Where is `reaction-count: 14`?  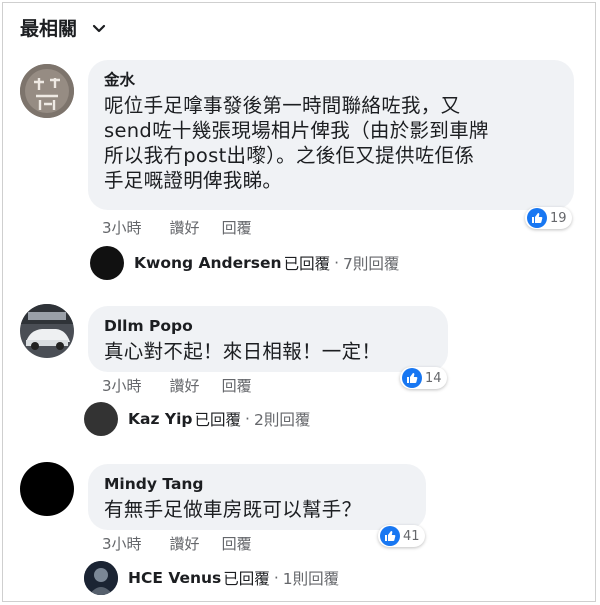
reaction-count: 14 is located at coordinates (433, 378).